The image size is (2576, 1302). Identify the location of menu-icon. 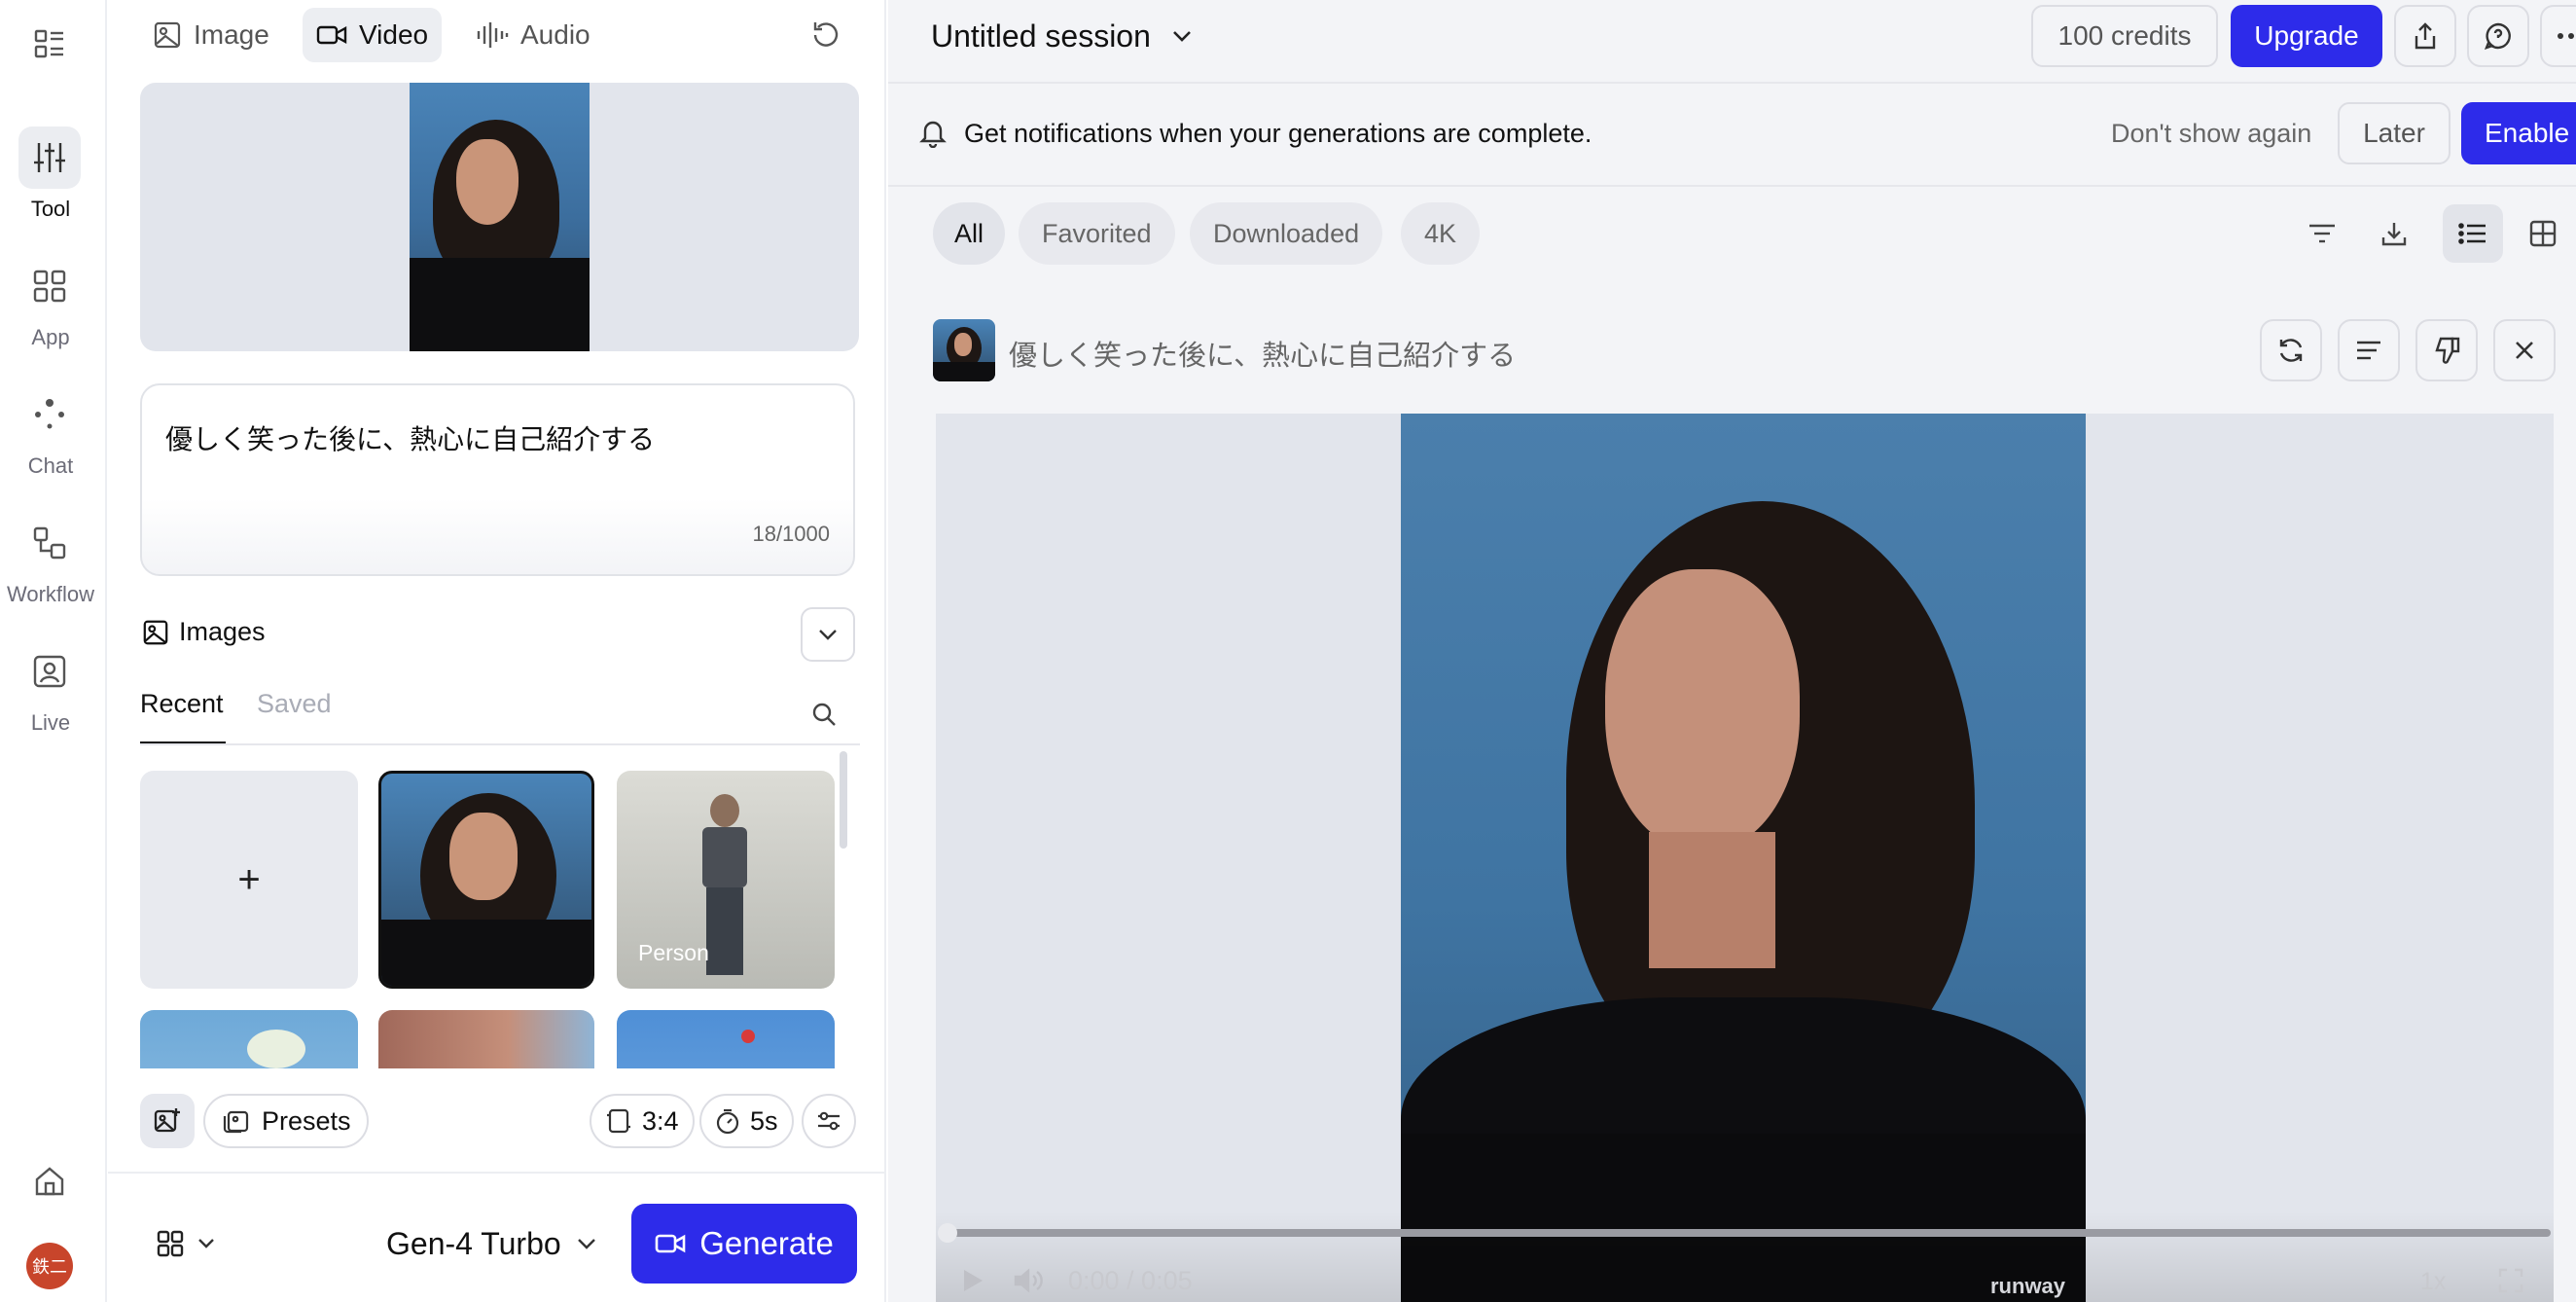
(49, 43).